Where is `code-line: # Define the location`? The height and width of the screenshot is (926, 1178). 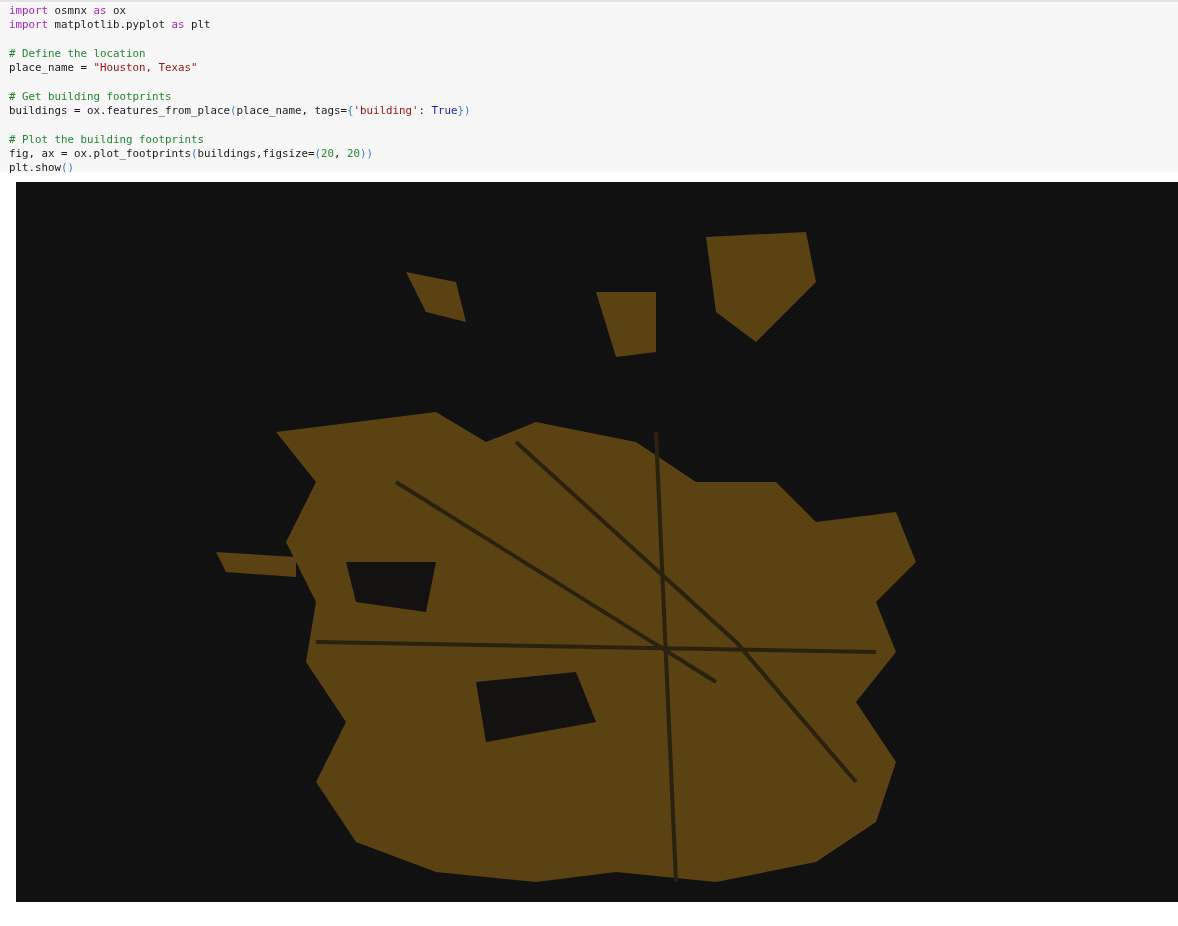 code-line: # Define the location is located at coordinates (77, 54).